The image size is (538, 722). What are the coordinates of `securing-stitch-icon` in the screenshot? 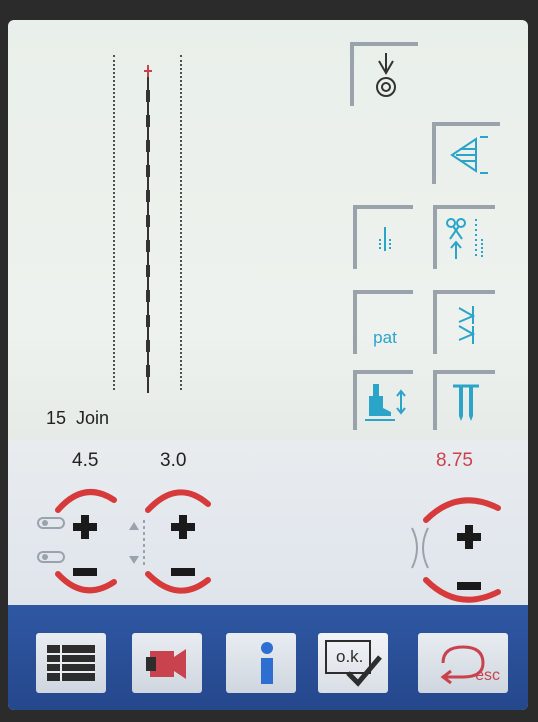 It's located at (385, 239).